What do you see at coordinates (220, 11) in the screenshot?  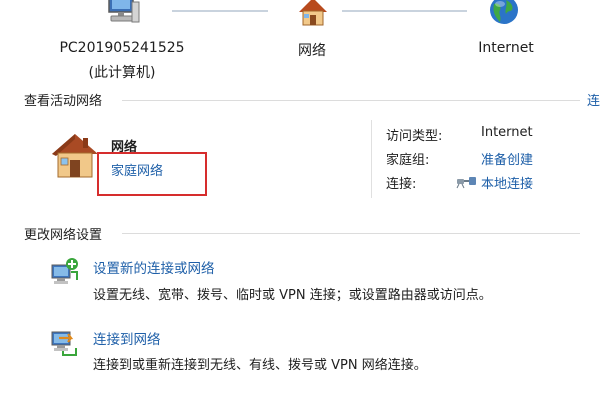 I see `map-link-computer-network` at bounding box center [220, 11].